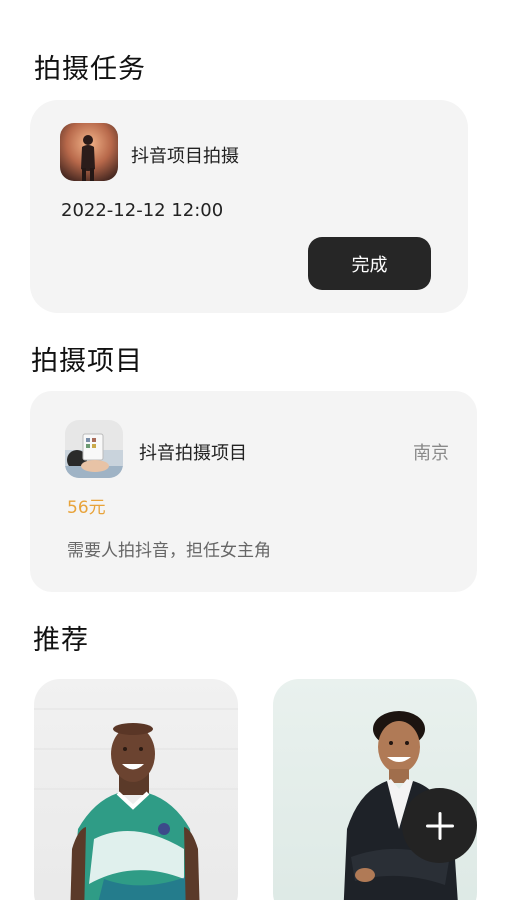  What do you see at coordinates (136, 804) in the screenshot?
I see `smiling-man-photo` at bounding box center [136, 804].